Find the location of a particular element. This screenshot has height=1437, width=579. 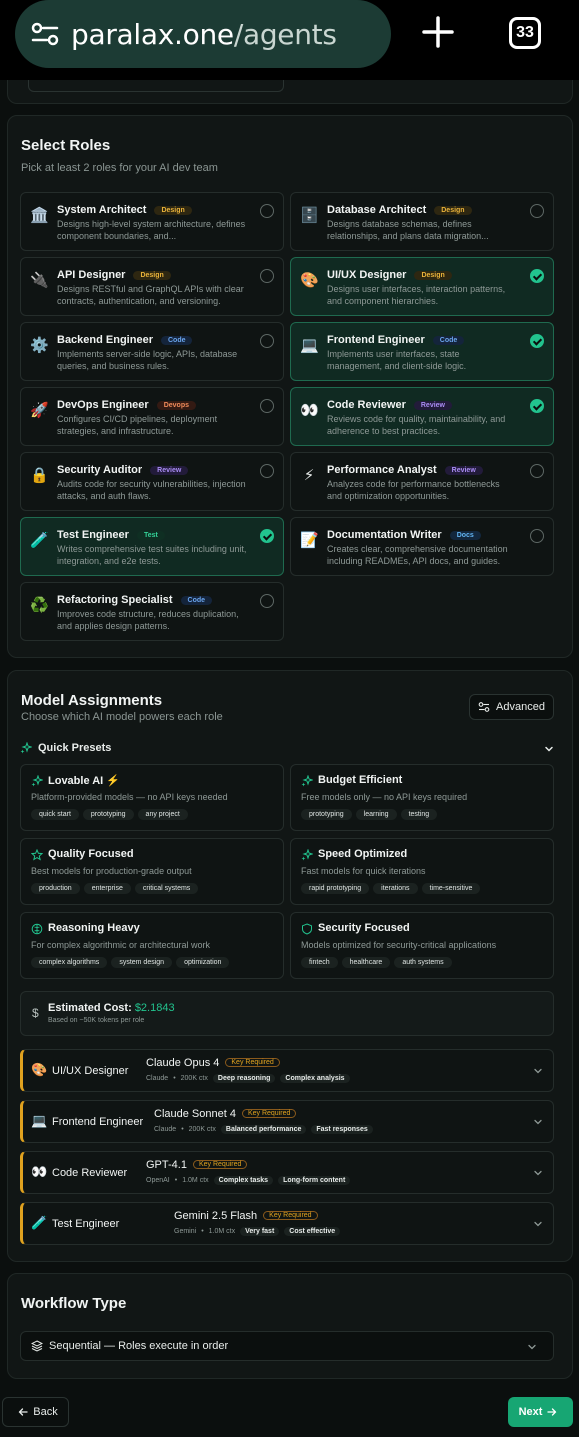

url-text: paralax.one/agents is located at coordinates (204, 34).